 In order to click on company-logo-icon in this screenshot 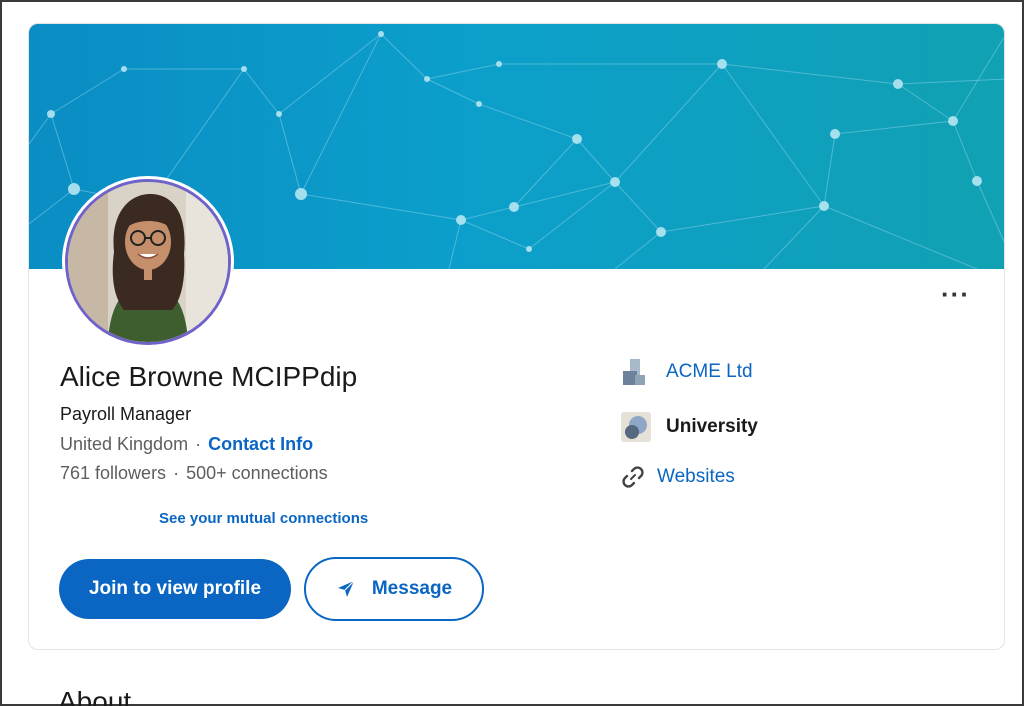, I will do `click(636, 372)`.